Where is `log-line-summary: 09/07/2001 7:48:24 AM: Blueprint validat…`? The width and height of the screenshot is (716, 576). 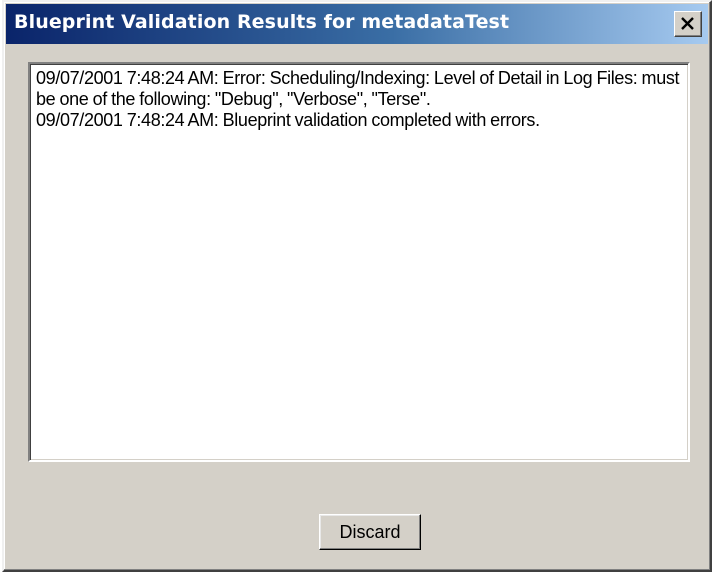 log-line-summary: 09/07/2001 7:48:24 AM: Blueprint validat… is located at coordinates (288, 120).